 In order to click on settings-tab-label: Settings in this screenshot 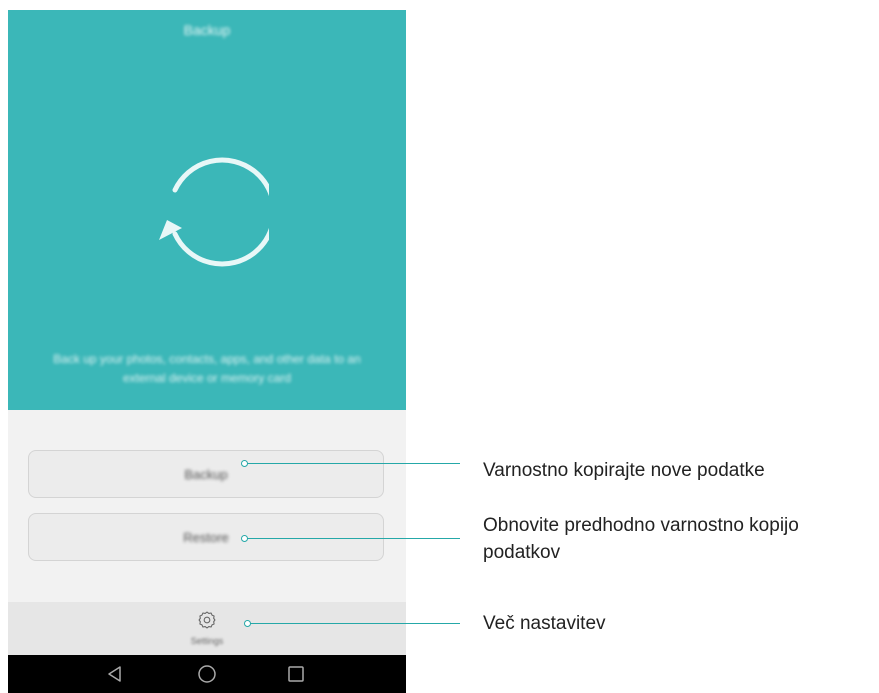, I will do `click(207, 641)`.